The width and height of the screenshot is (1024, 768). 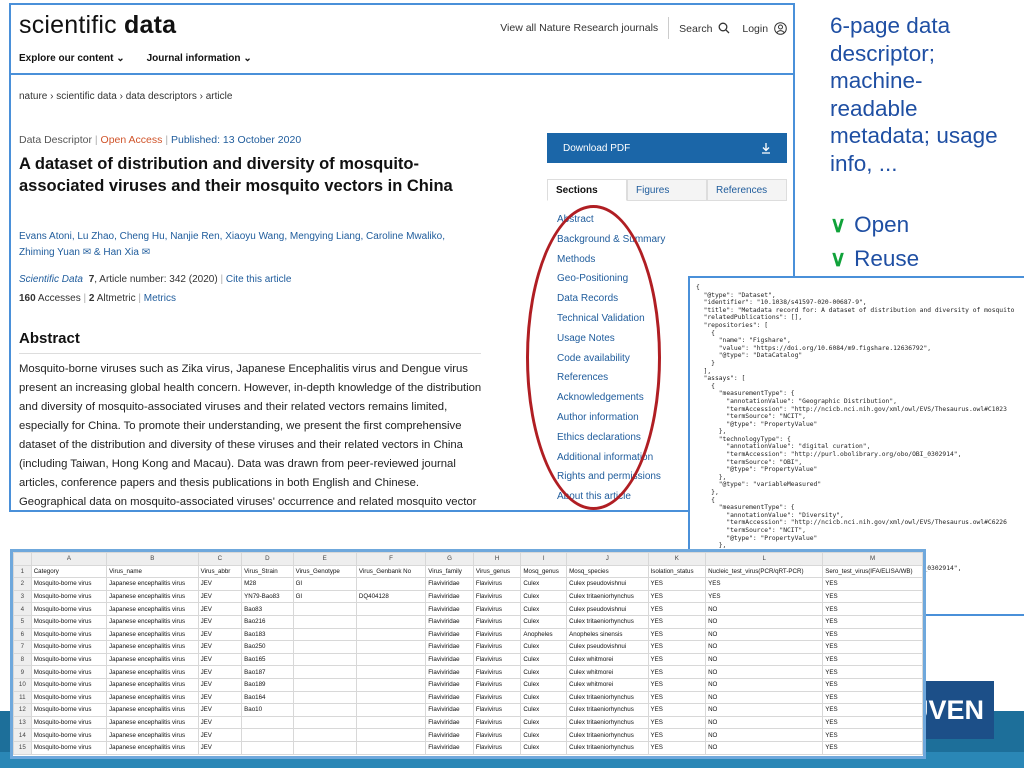 I want to click on row-number: 12, so click(x=22, y=710).